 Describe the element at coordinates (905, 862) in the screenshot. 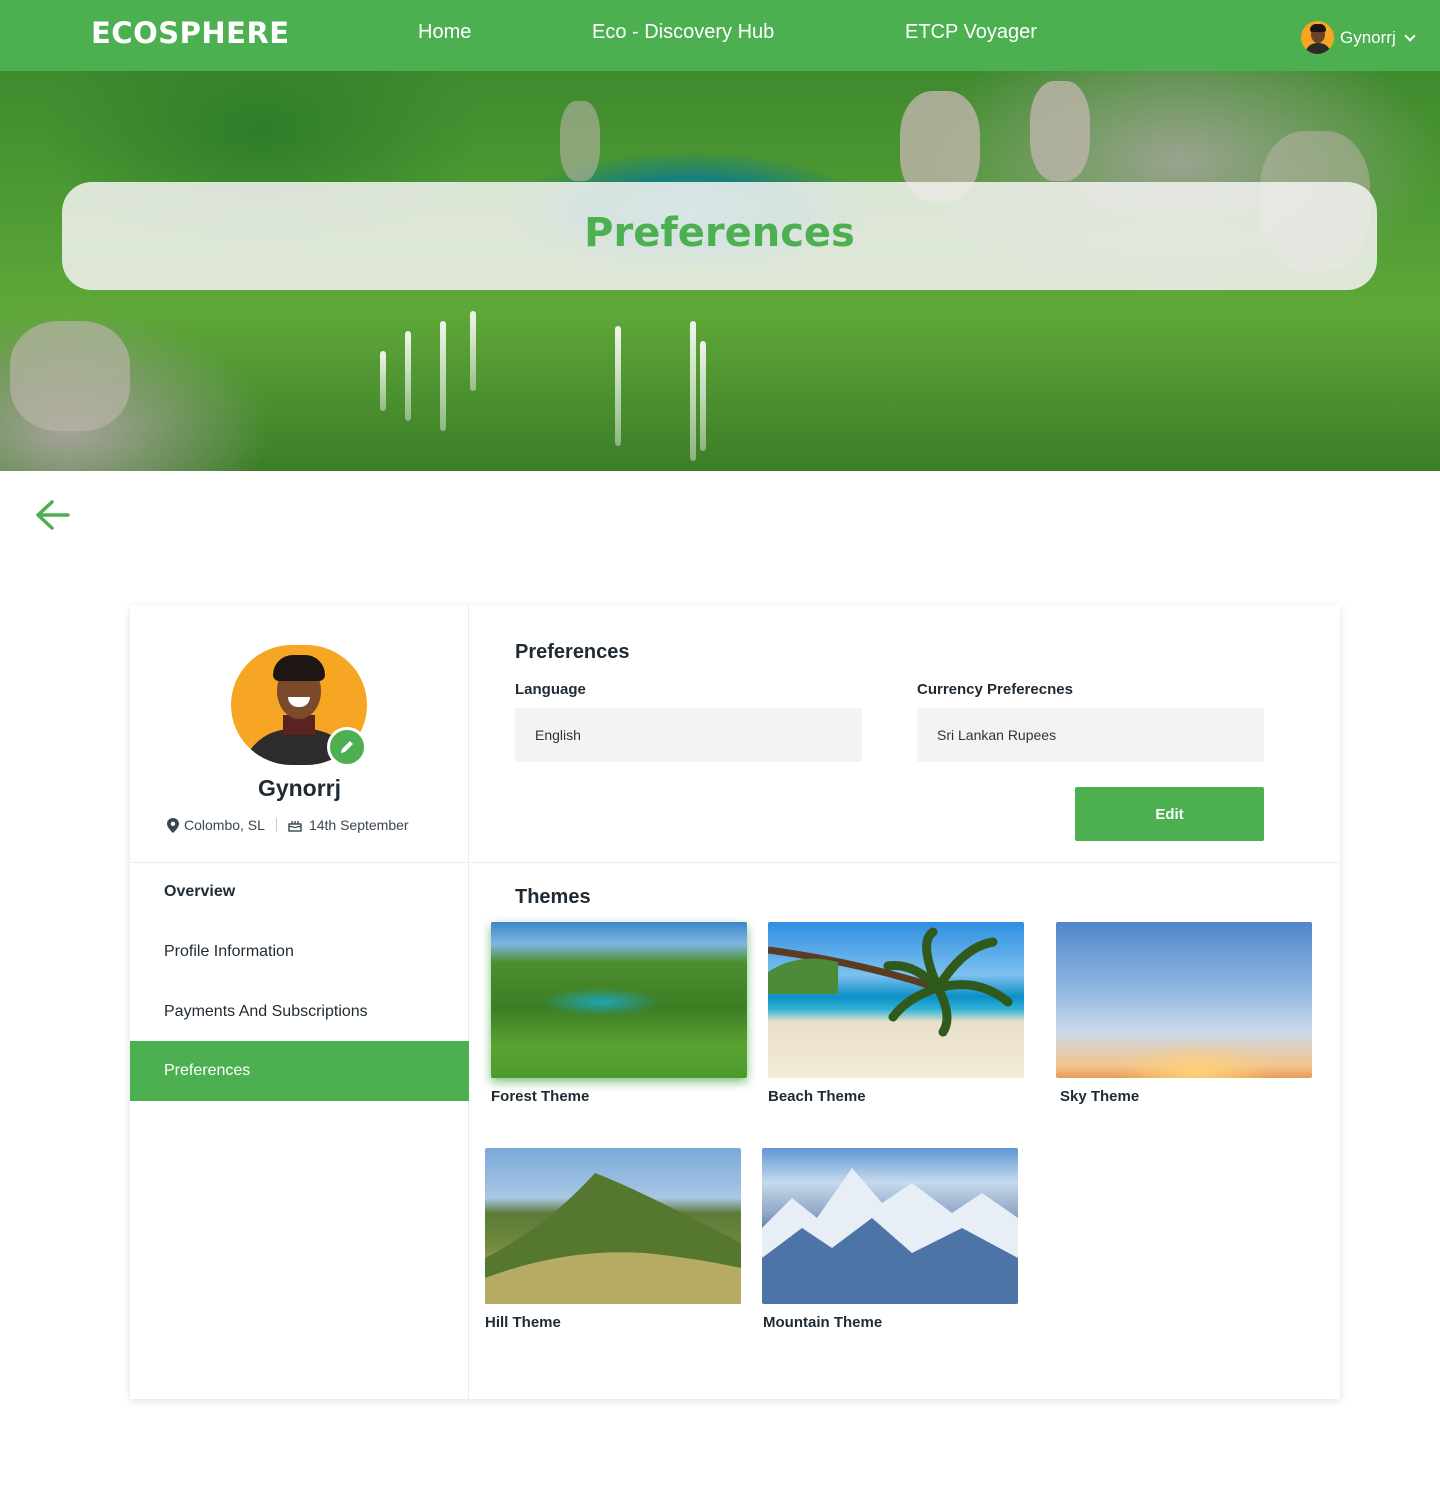

I see `divider` at that location.